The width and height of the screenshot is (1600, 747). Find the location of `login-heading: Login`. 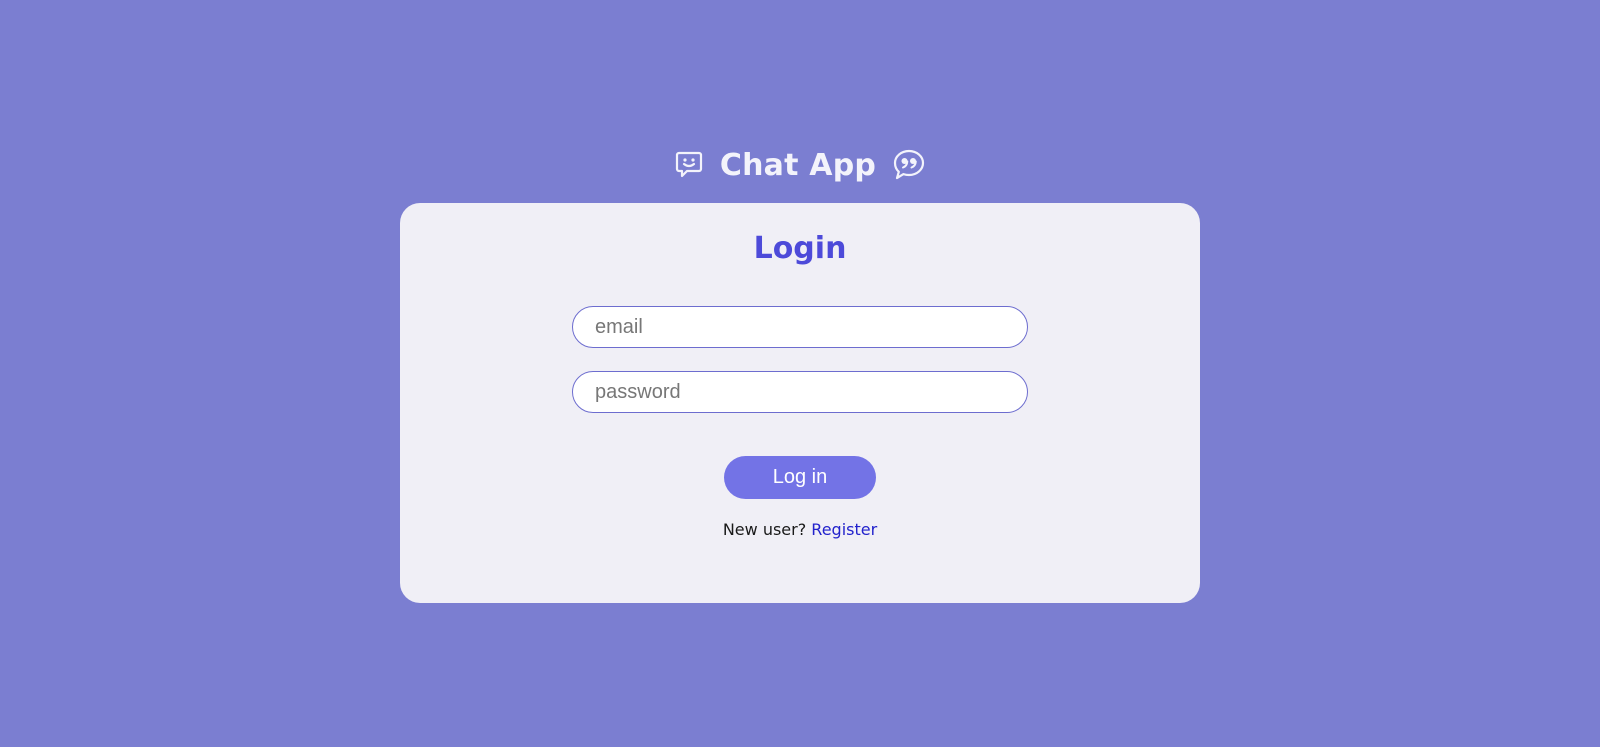

login-heading: Login is located at coordinates (800, 248).